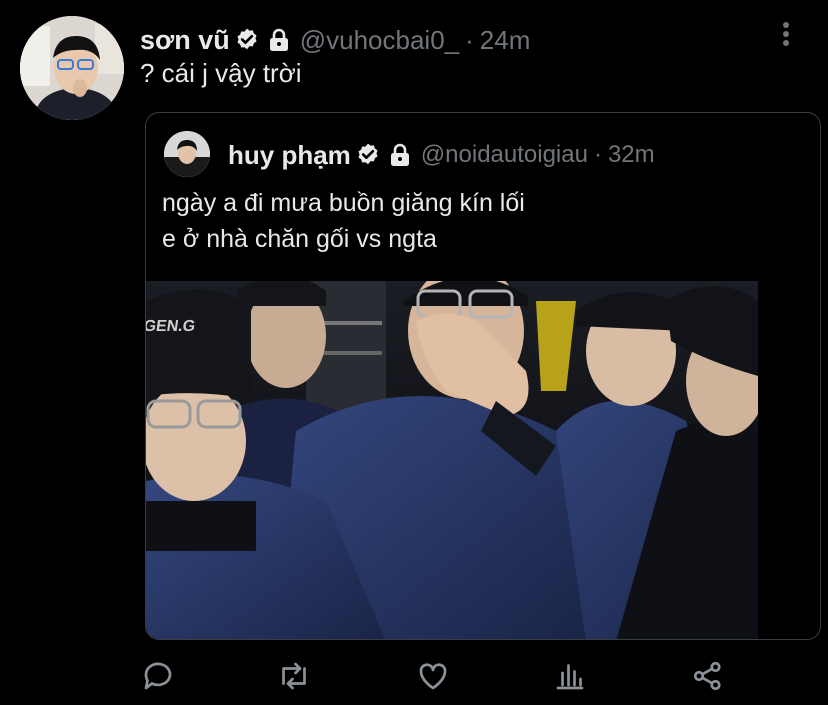 This screenshot has width=828, height=705. What do you see at coordinates (504, 155) in the screenshot?
I see `quoted-author-handle: @noidautoigiau` at bounding box center [504, 155].